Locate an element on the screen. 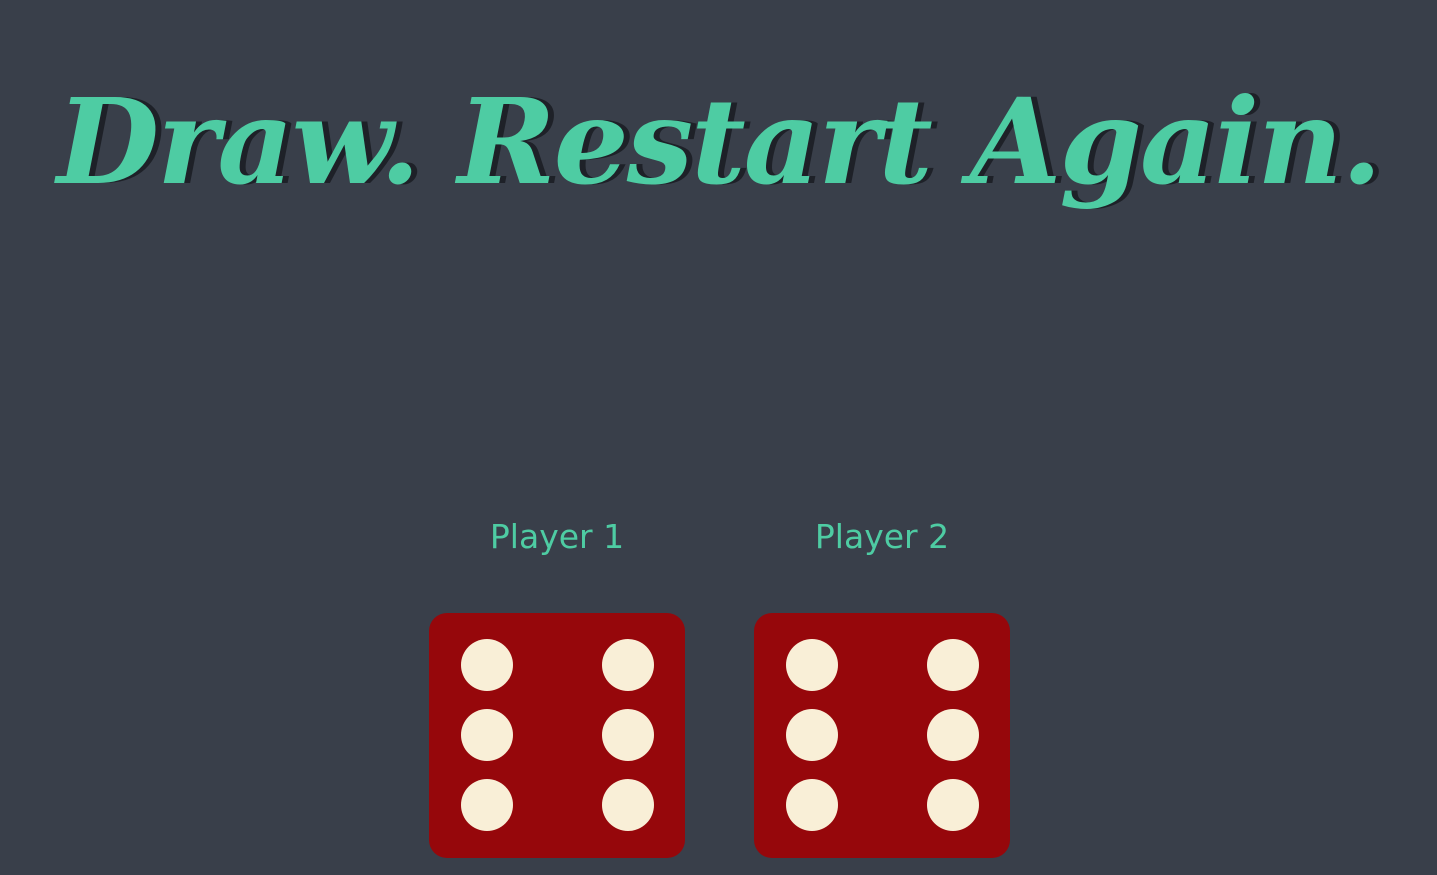 The image size is (1437, 875). player-2-panel: Player 2 is located at coordinates (882, 537).